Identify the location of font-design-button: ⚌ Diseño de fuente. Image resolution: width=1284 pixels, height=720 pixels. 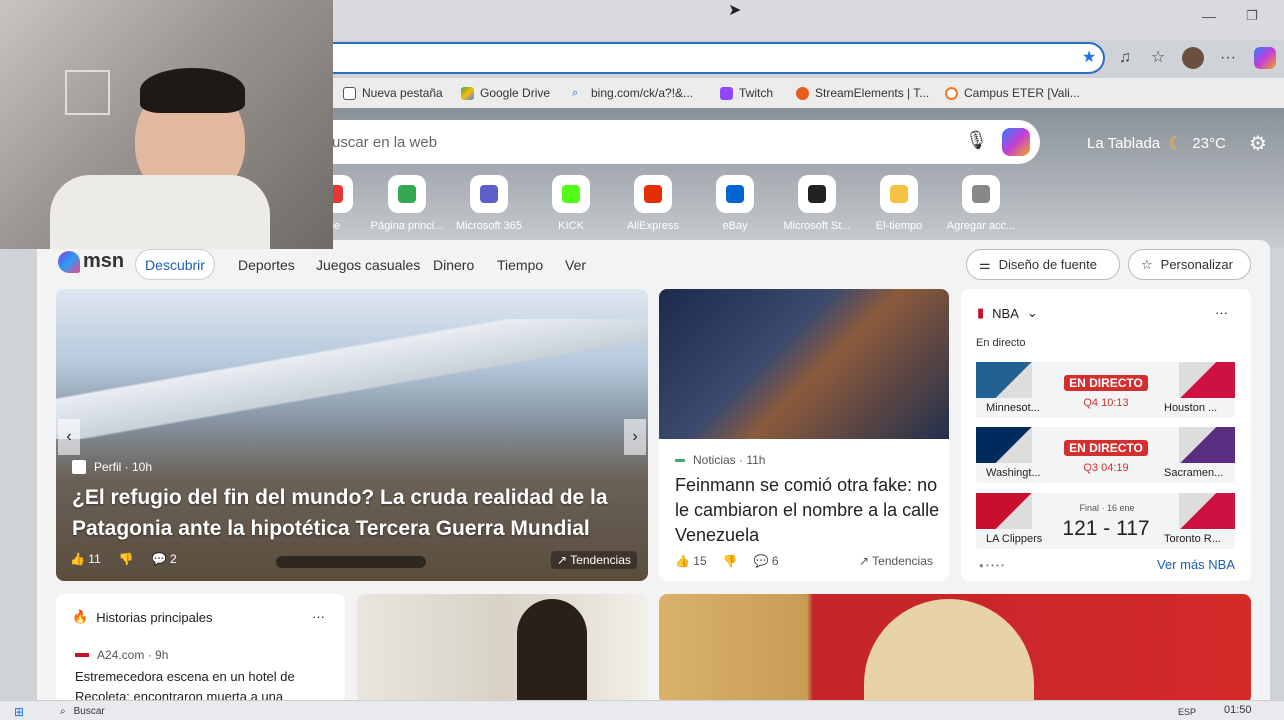
(1043, 264).